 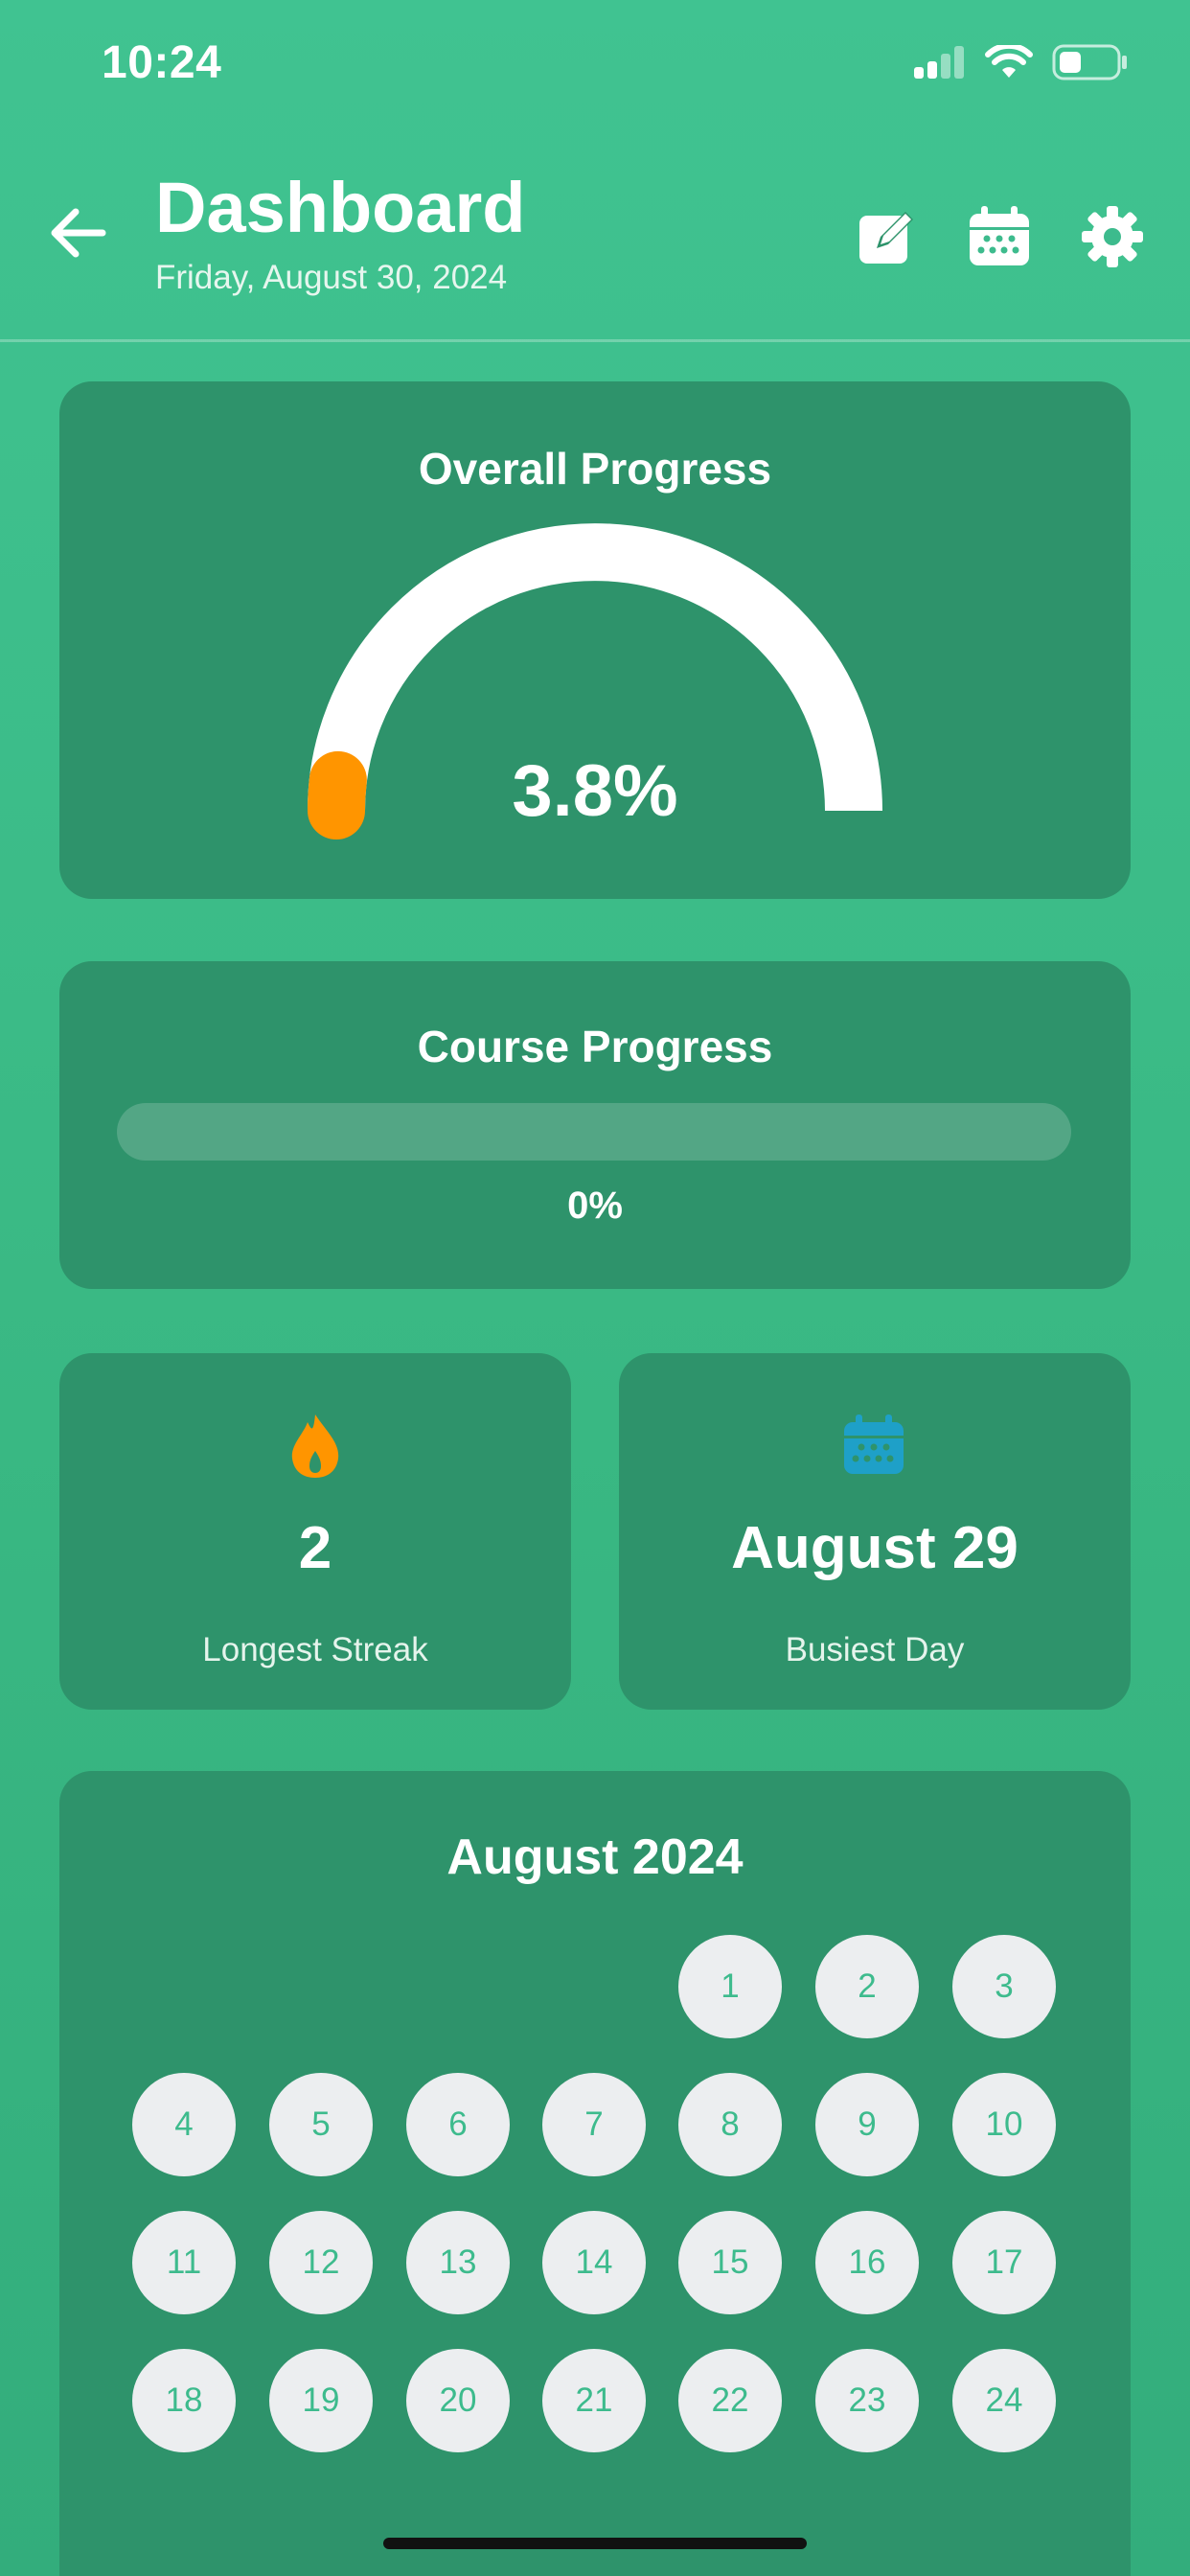 I want to click on edit-button, so click(x=887, y=236).